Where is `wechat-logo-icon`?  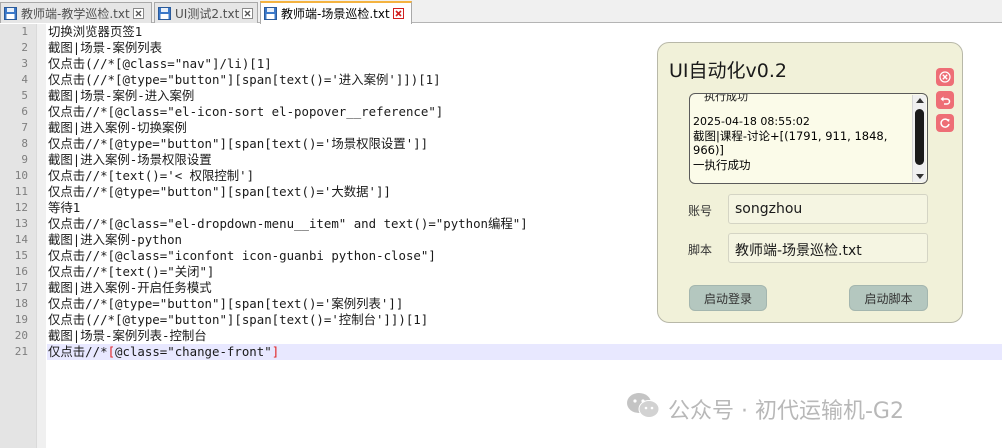
wechat-logo-icon is located at coordinates (643, 409).